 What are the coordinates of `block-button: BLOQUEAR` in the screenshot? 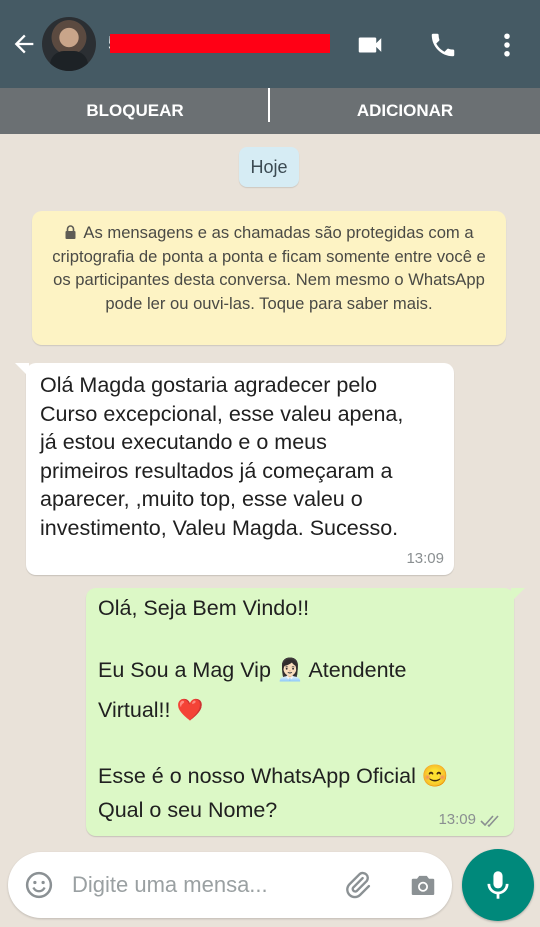 It's located at (135, 111).